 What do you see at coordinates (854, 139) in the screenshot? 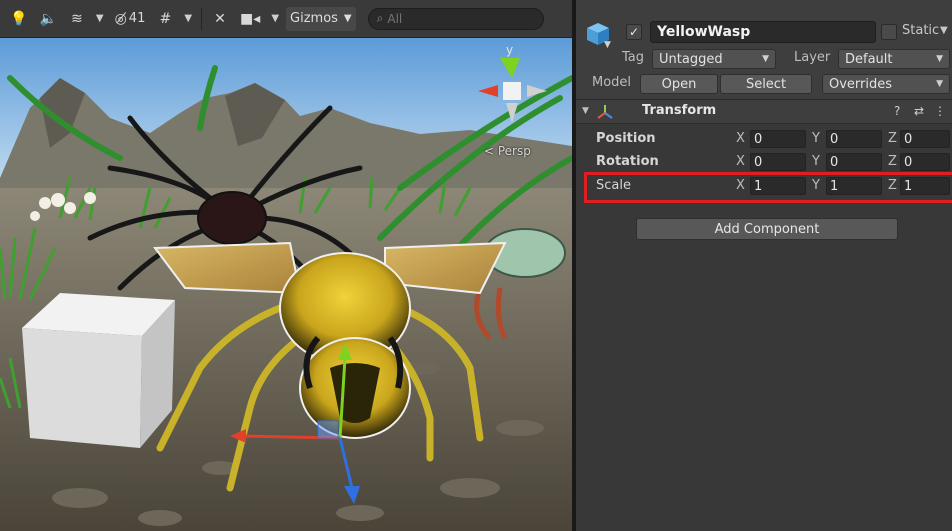
I see `position-y-field` at bounding box center [854, 139].